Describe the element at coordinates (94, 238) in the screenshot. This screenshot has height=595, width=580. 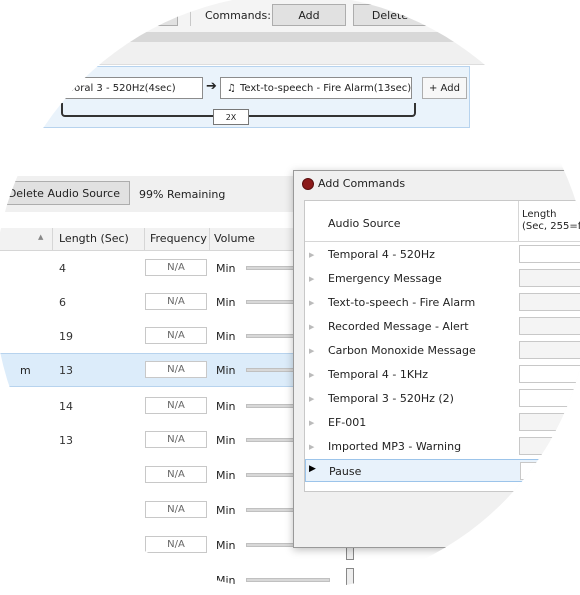
I see `header-length: Length (Sec)` at that location.